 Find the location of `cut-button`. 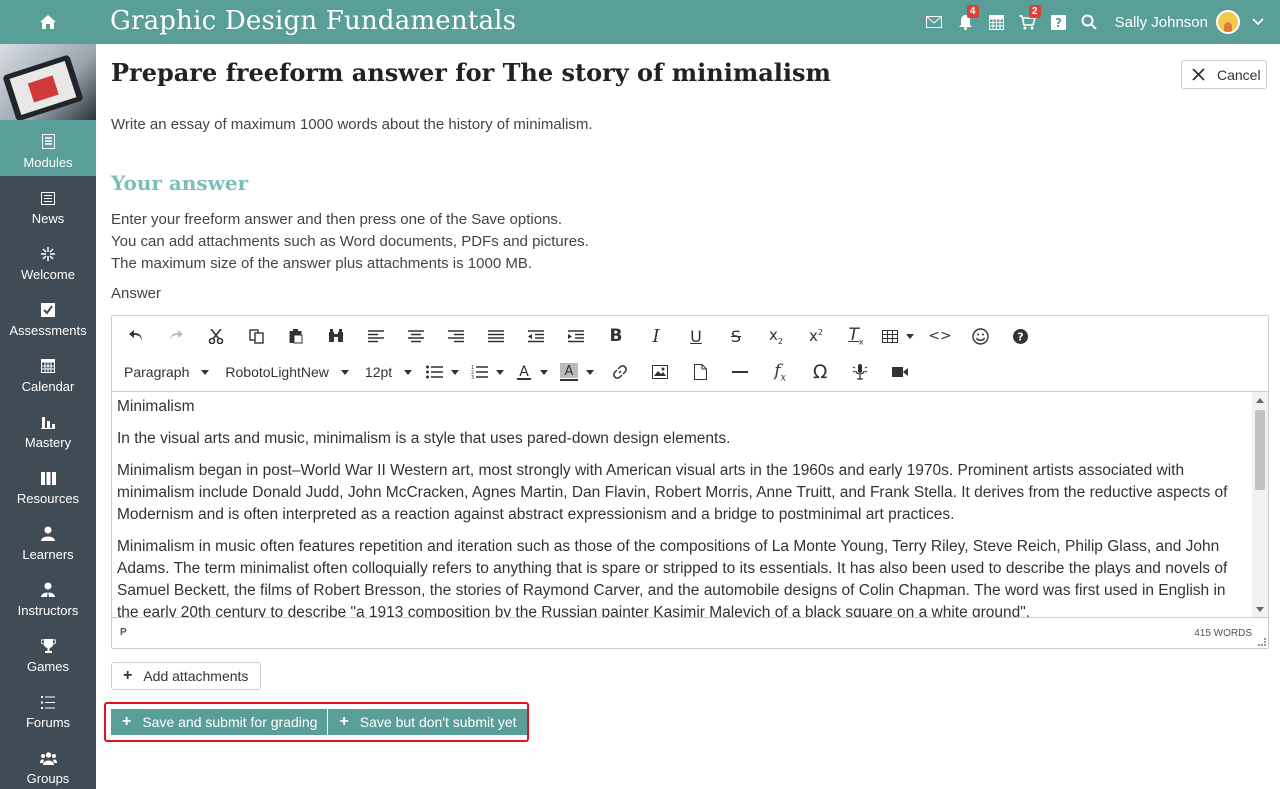

cut-button is located at coordinates (216, 336).